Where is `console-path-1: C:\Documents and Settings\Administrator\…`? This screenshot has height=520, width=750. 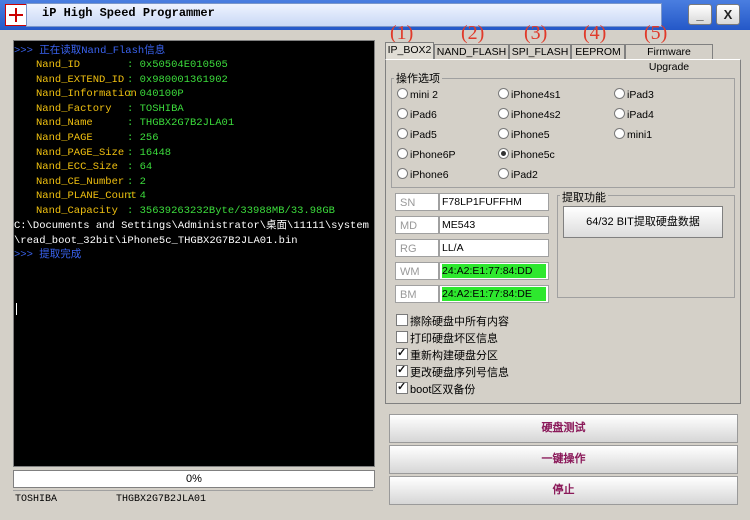 console-path-1: C:\Documents and Settings\Administrator\… is located at coordinates (191, 226).